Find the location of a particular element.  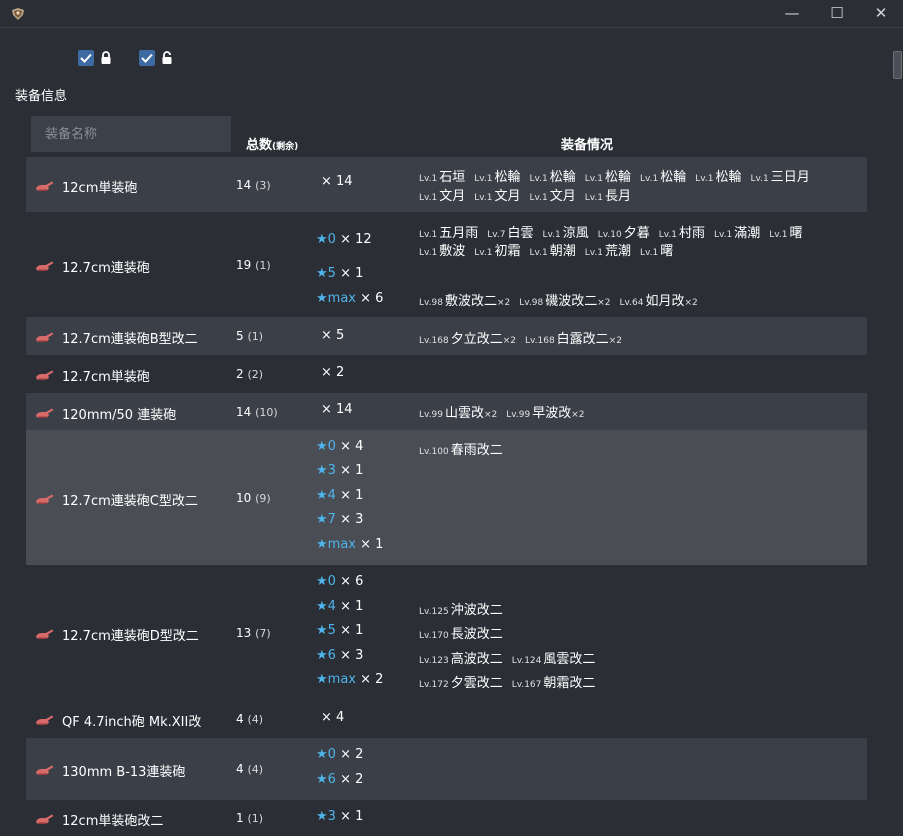

ship-level: Lv.168 is located at coordinates (539, 341).